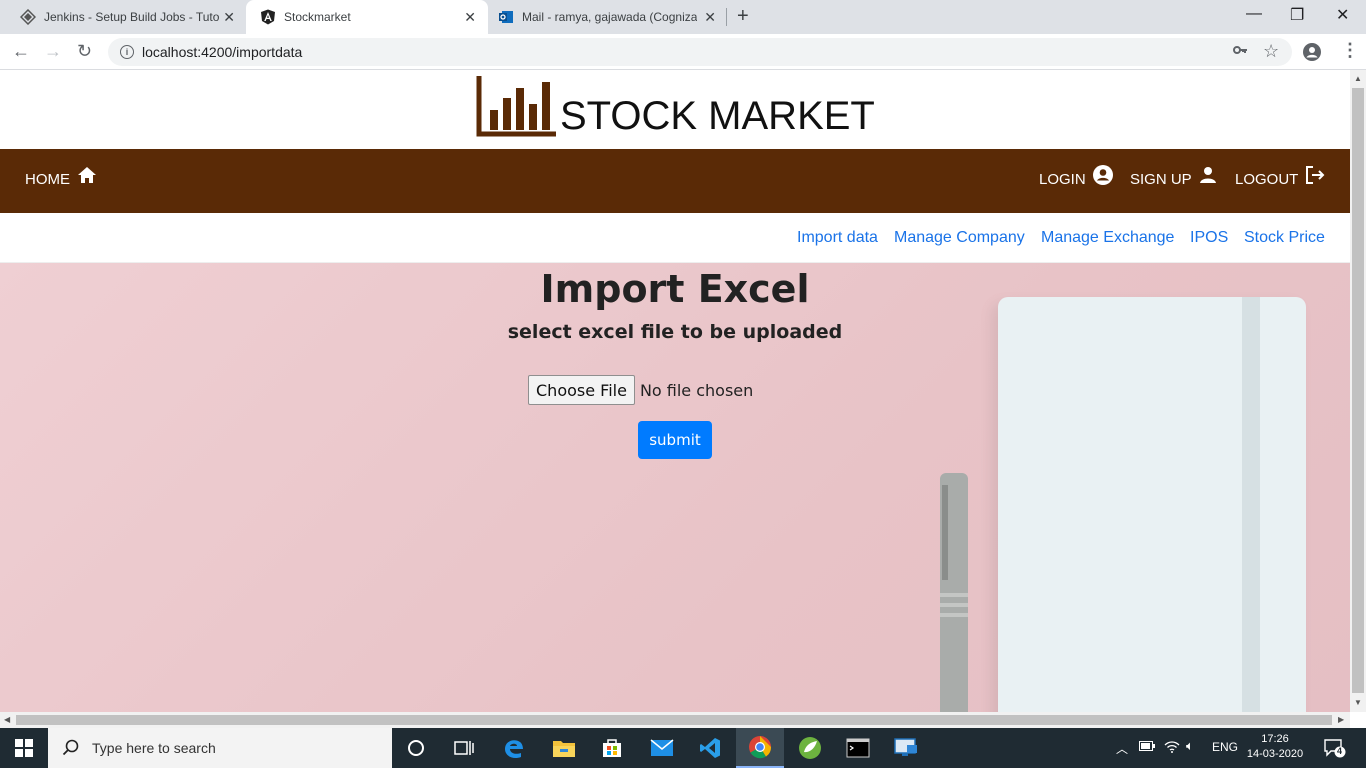  I want to click on submit-button: submit, so click(675, 440).